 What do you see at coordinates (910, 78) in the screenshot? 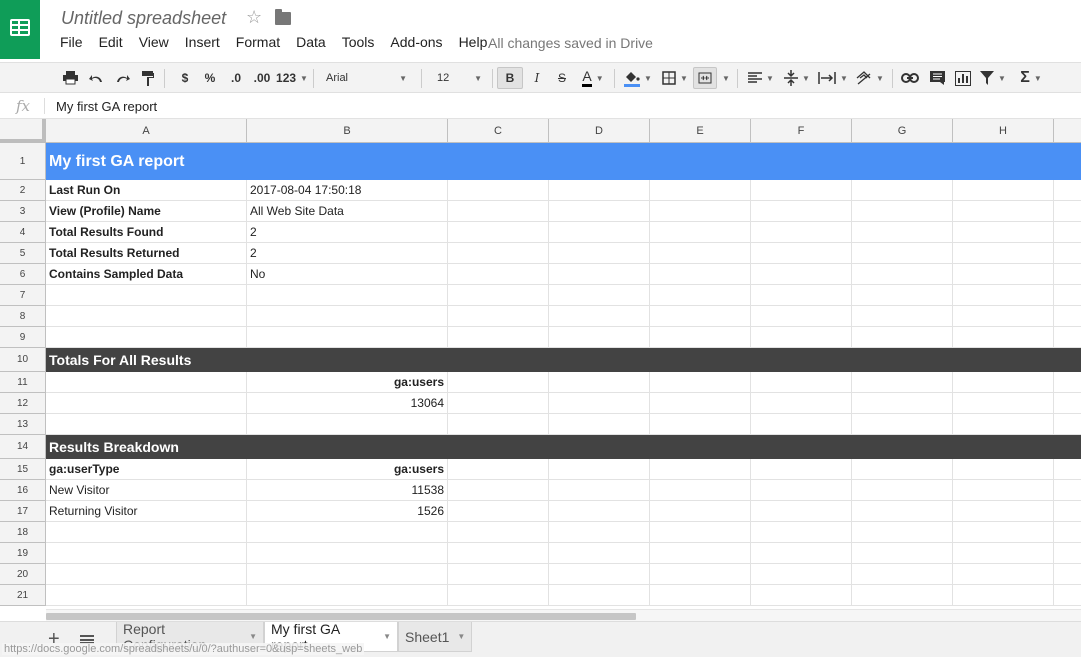
I see `insert-link-icon` at bounding box center [910, 78].